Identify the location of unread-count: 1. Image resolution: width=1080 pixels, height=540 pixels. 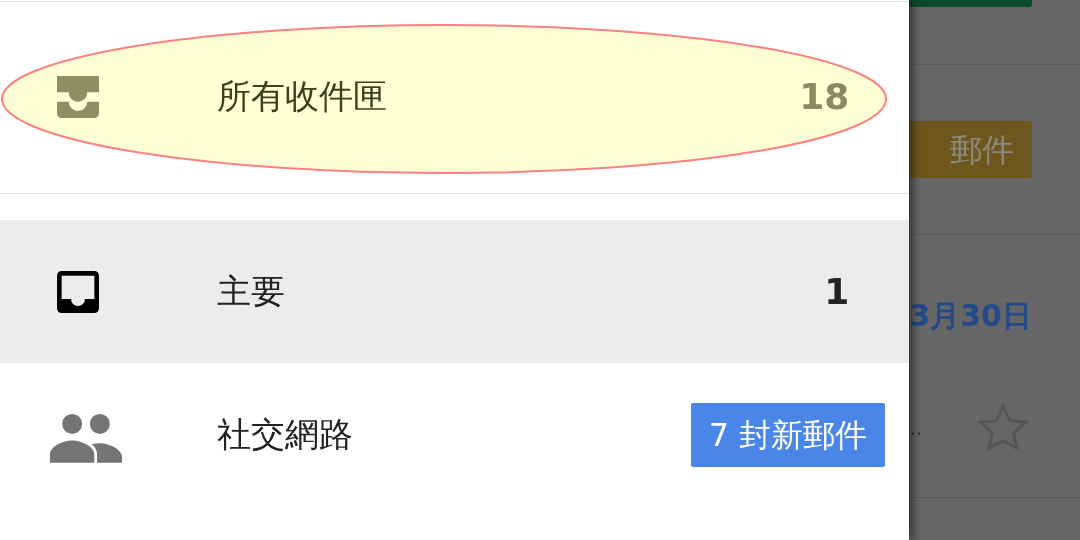
(837, 291).